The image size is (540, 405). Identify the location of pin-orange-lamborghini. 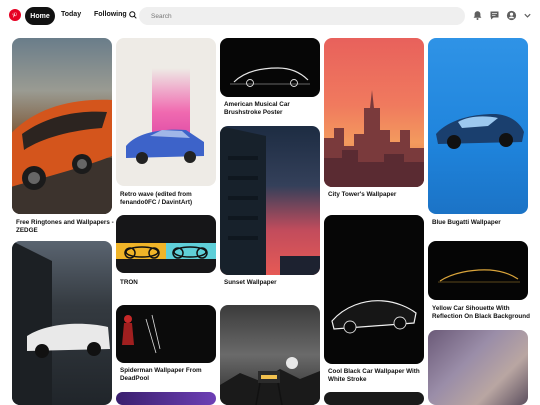
(62, 126).